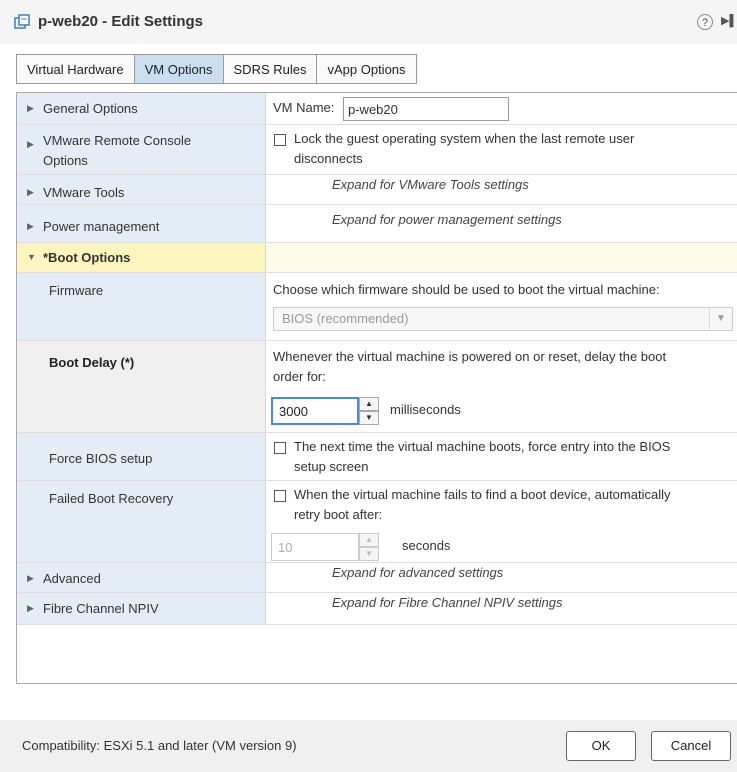 This screenshot has height=772, width=737. Describe the element at coordinates (75, 69) in the screenshot. I see `tab-virtual-hardware: Virtual Hardware` at that location.